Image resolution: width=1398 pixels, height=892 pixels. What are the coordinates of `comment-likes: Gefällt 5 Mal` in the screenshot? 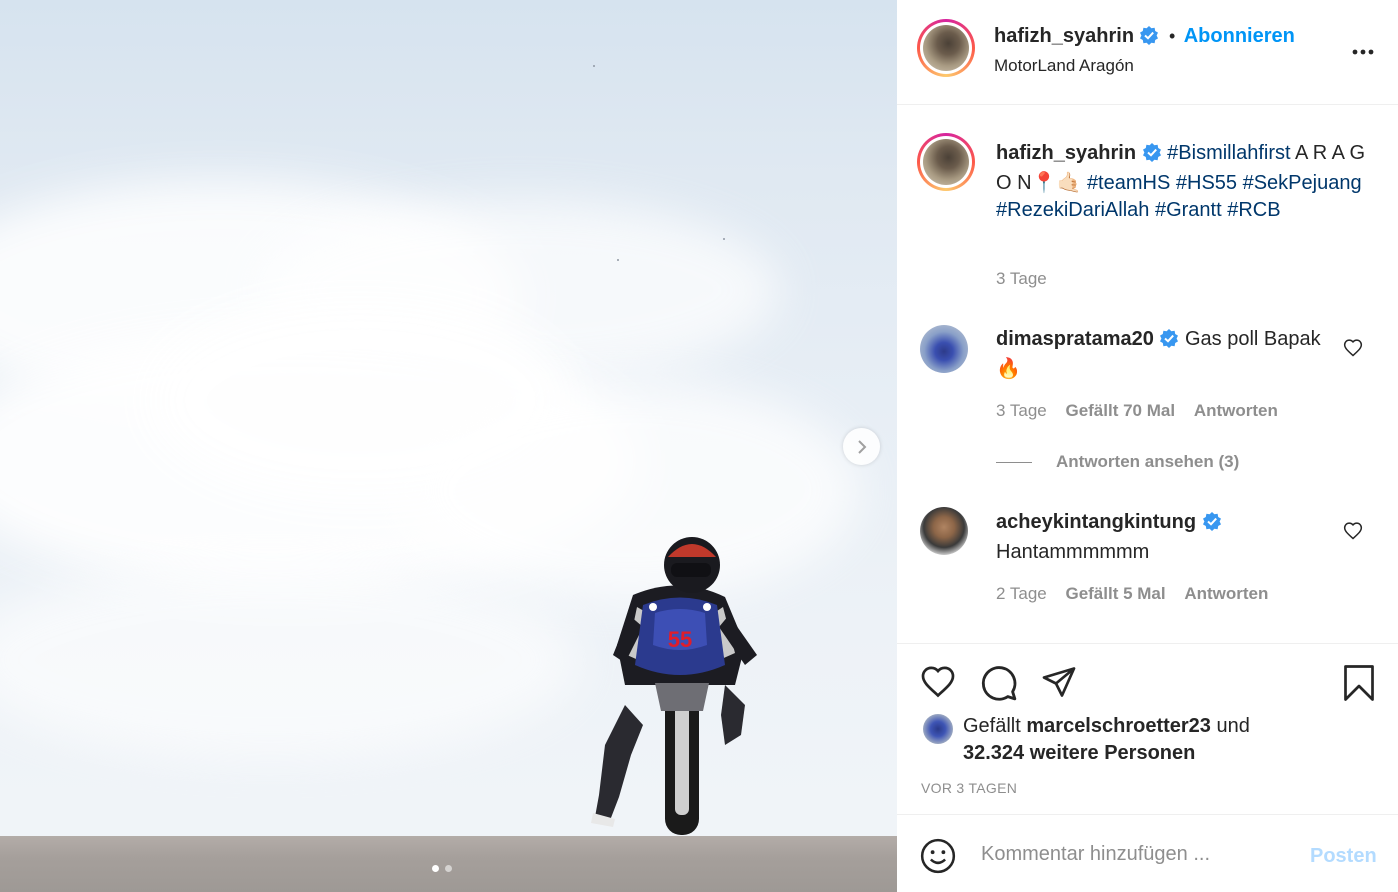 It's located at (1115, 593).